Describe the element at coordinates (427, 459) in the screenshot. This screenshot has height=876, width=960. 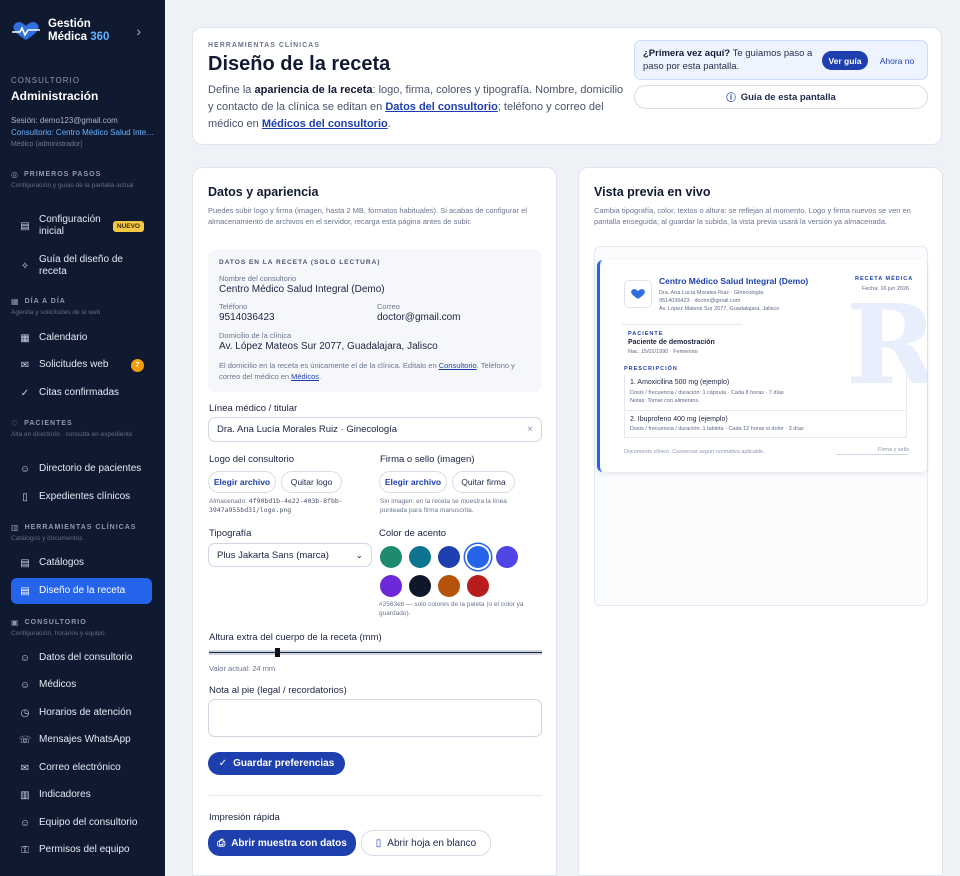
I see `signature-label: Firma o sello (imagen)` at that location.